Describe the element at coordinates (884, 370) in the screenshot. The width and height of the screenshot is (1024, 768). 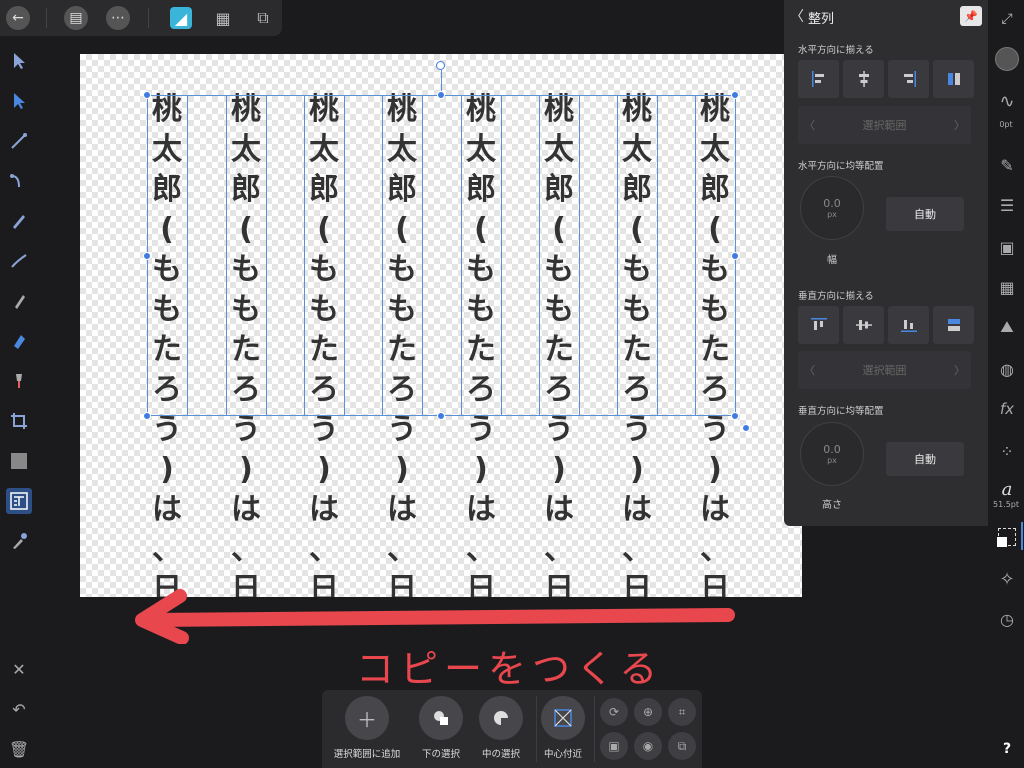
I see `v-relative-select: 〈 選択範囲 〉` at that location.